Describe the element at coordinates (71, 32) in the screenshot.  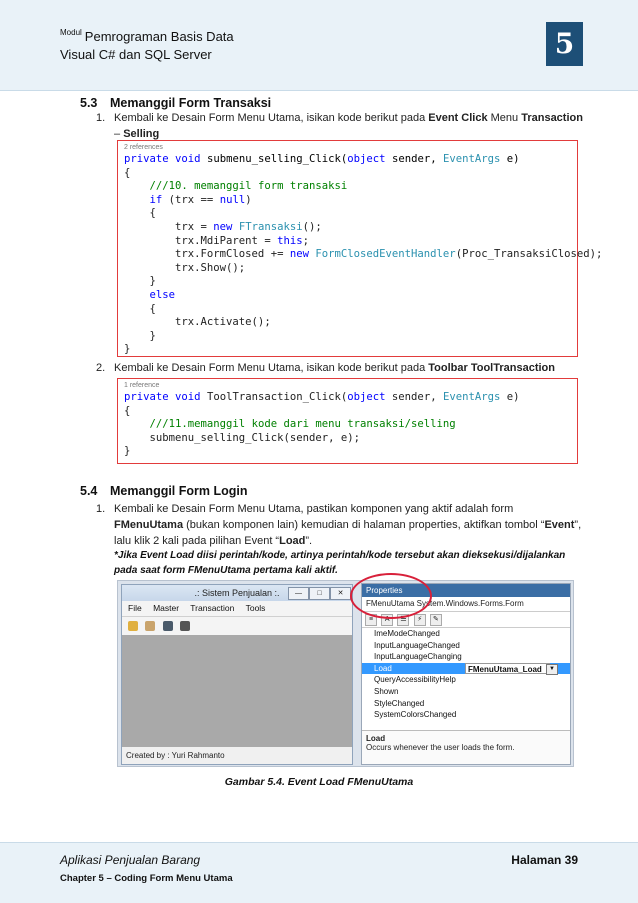
I see `header-sup: Modul` at that location.